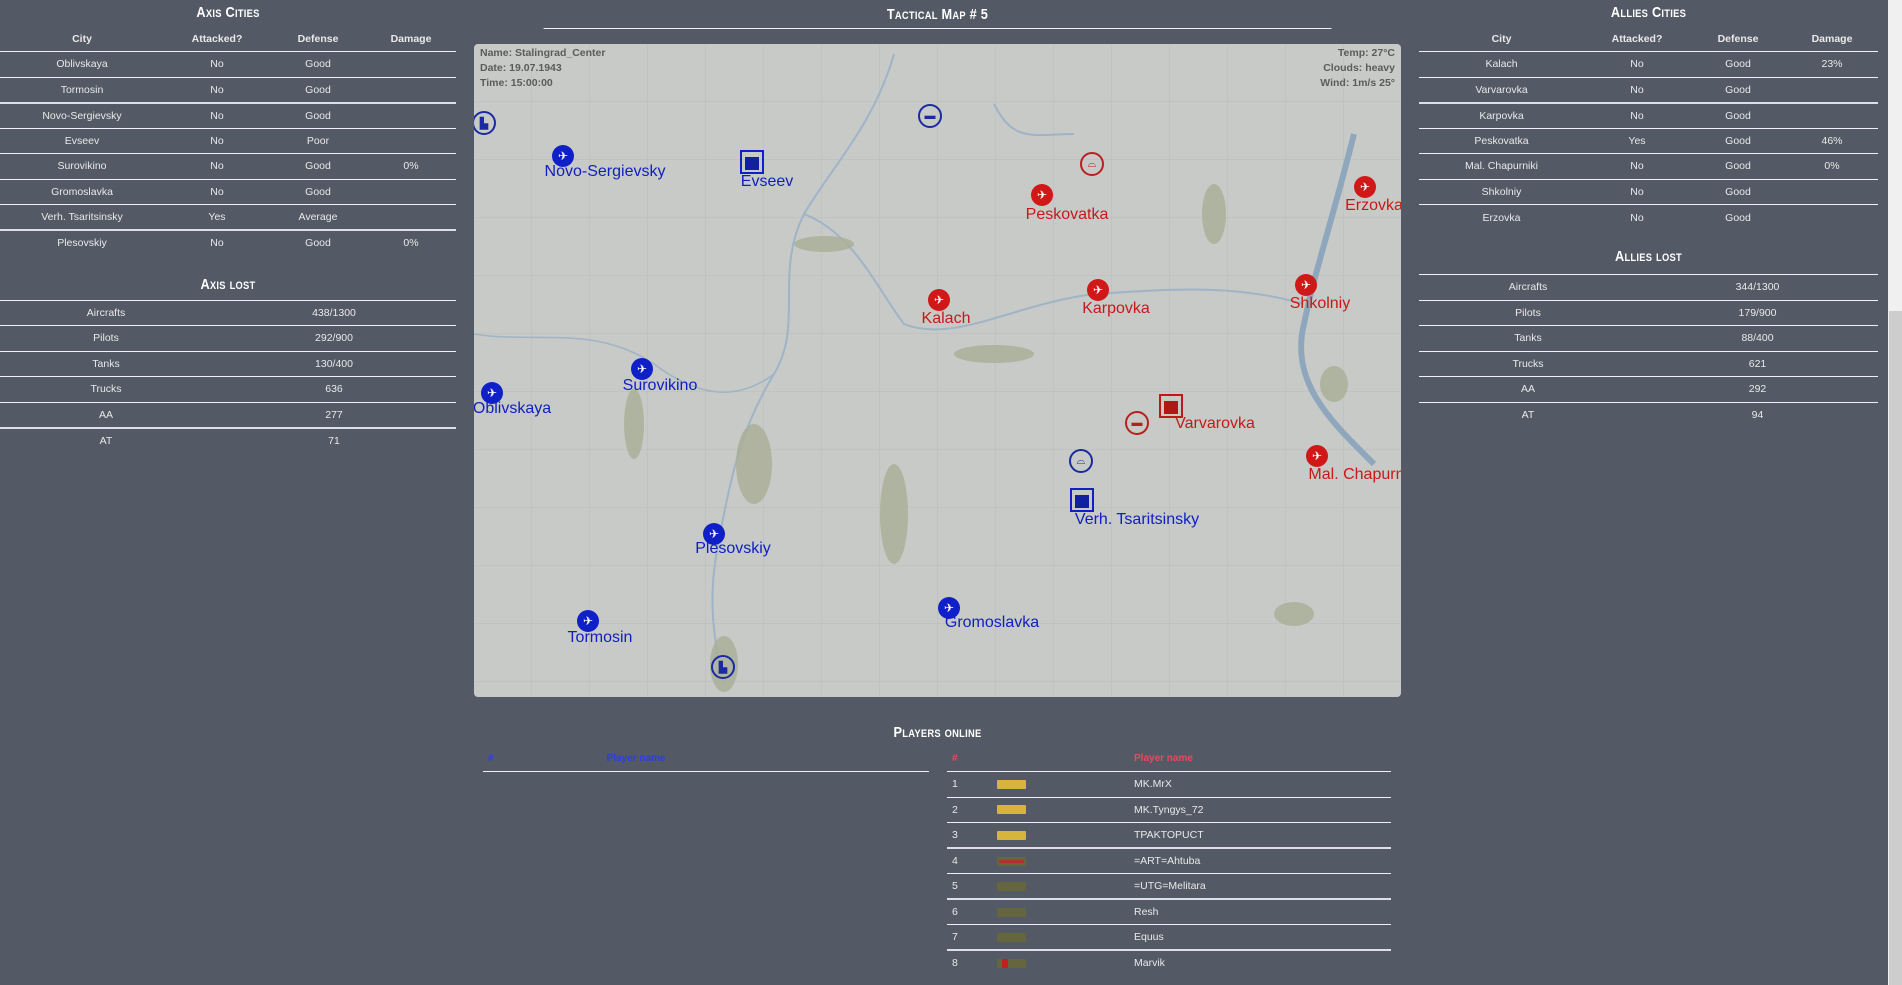 This screenshot has height=985, width=1902. What do you see at coordinates (1262, 911) in the screenshot?
I see `player-name: Resh` at bounding box center [1262, 911].